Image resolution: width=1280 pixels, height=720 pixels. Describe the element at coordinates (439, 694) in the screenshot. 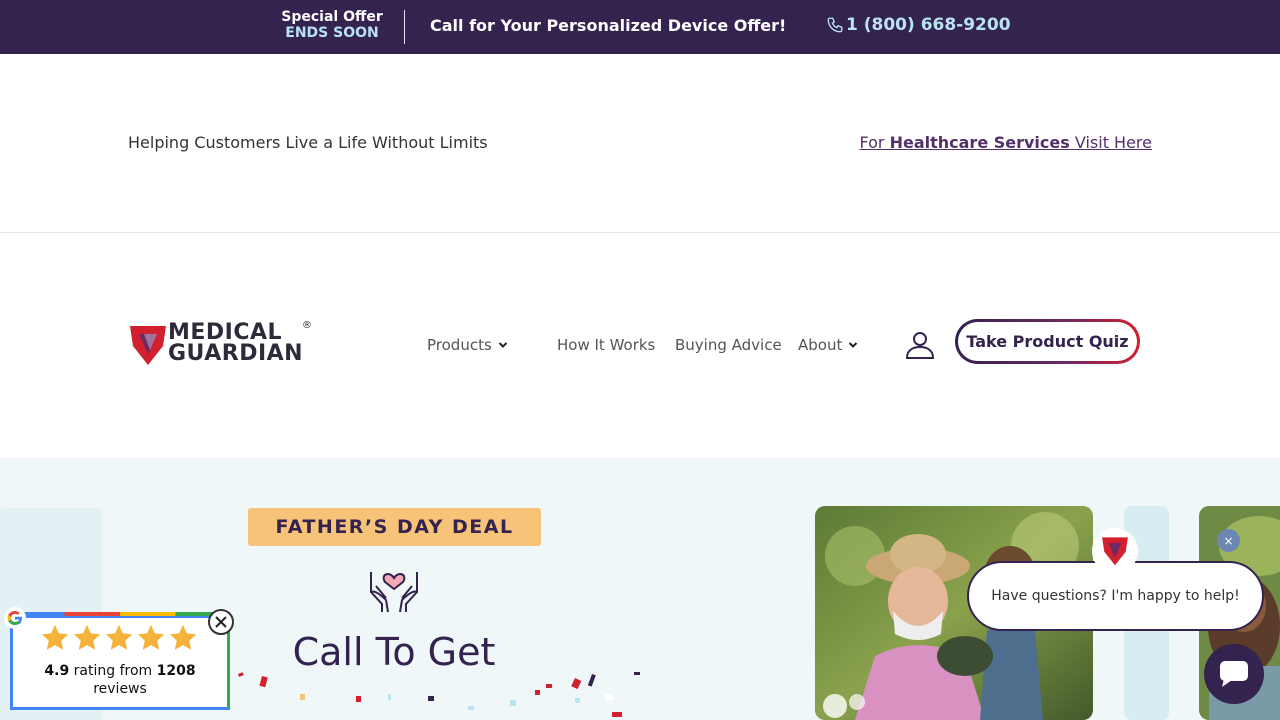

I see `confetti-decoration` at that location.